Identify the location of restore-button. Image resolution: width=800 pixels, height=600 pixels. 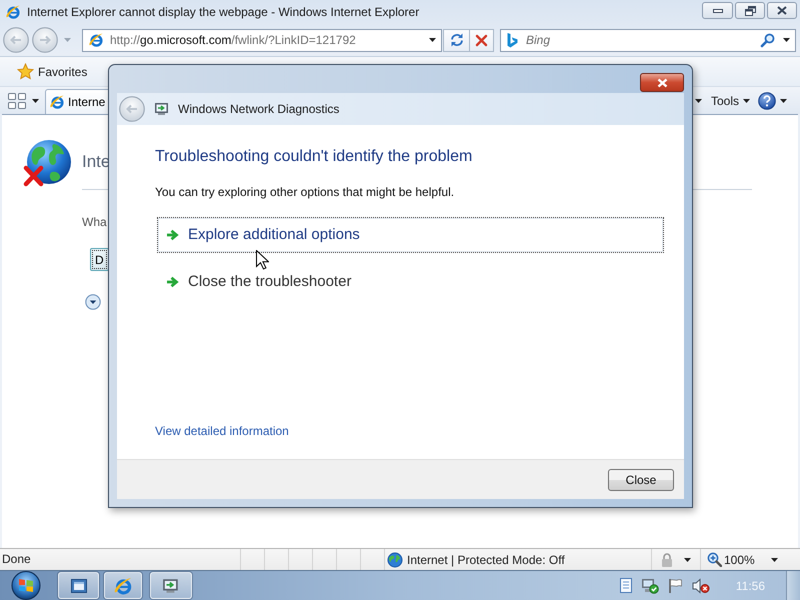
(750, 10).